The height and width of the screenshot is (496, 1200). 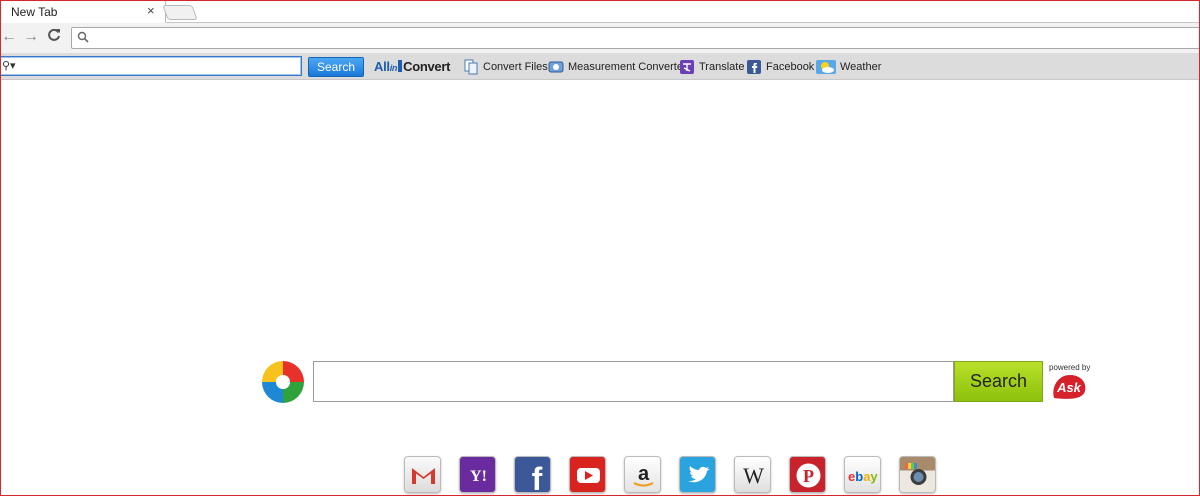 What do you see at coordinates (31, 37) in the screenshot?
I see `forward-icon: →` at bounding box center [31, 37].